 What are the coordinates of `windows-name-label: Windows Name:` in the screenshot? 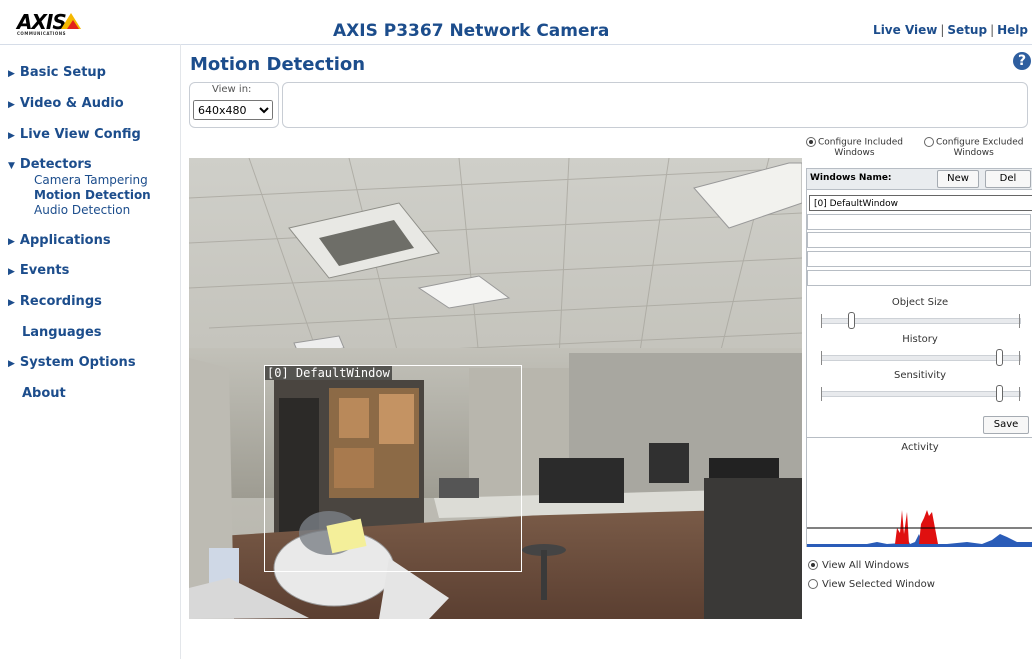 It's located at (851, 178).